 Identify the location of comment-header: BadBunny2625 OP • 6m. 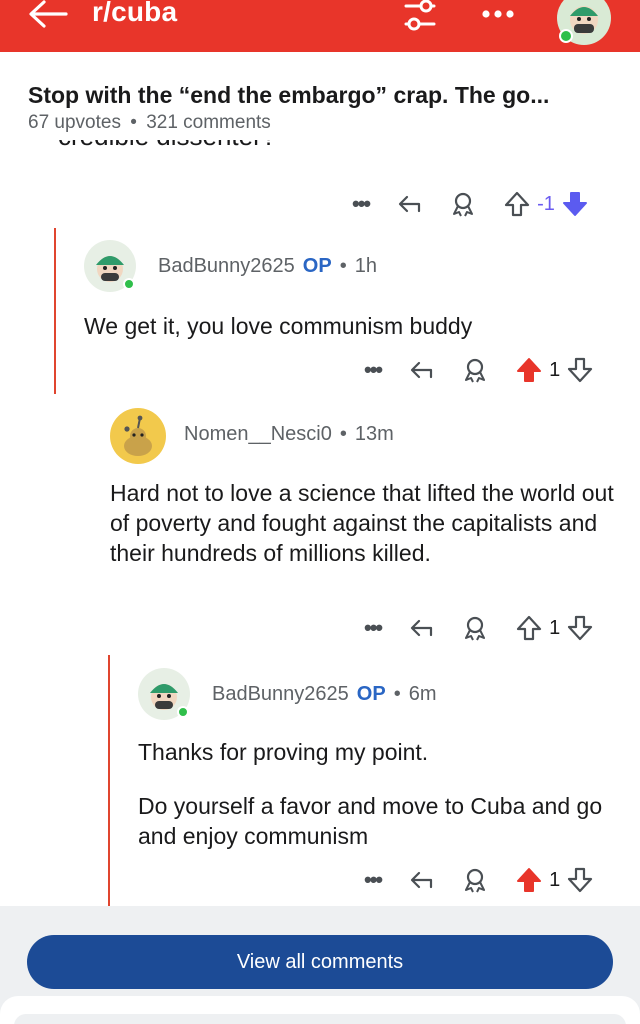
(287, 694).